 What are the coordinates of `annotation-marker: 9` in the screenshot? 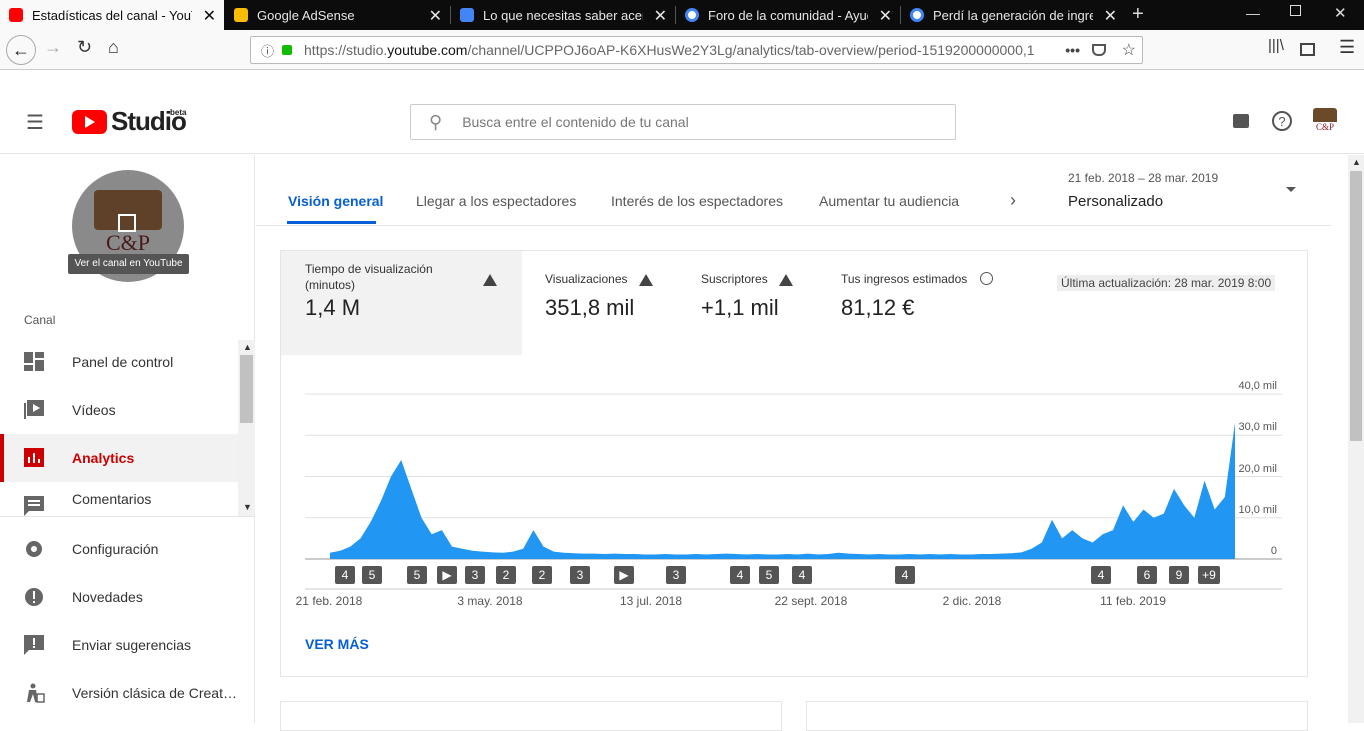 It's located at (1179, 575).